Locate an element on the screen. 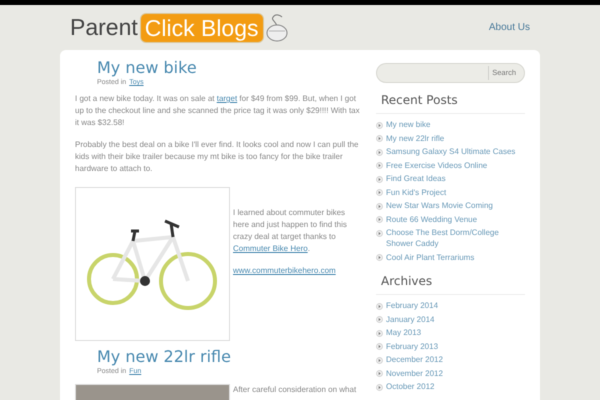  sidebar-link: New Star Wars Movie Coming is located at coordinates (439, 205).